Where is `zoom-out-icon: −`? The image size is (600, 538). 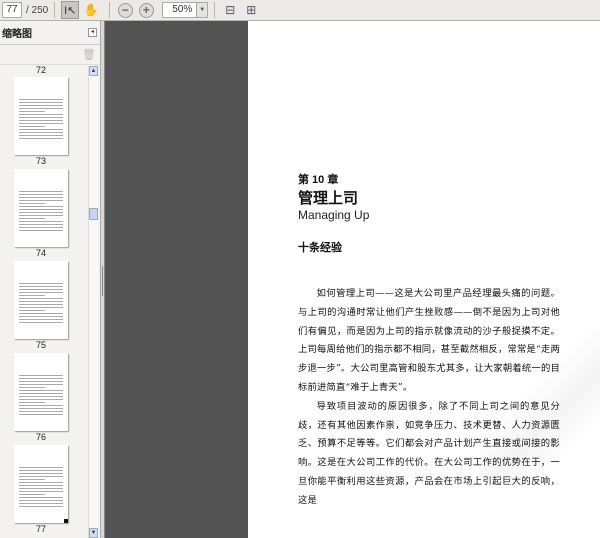 zoom-out-icon: − is located at coordinates (125, 10).